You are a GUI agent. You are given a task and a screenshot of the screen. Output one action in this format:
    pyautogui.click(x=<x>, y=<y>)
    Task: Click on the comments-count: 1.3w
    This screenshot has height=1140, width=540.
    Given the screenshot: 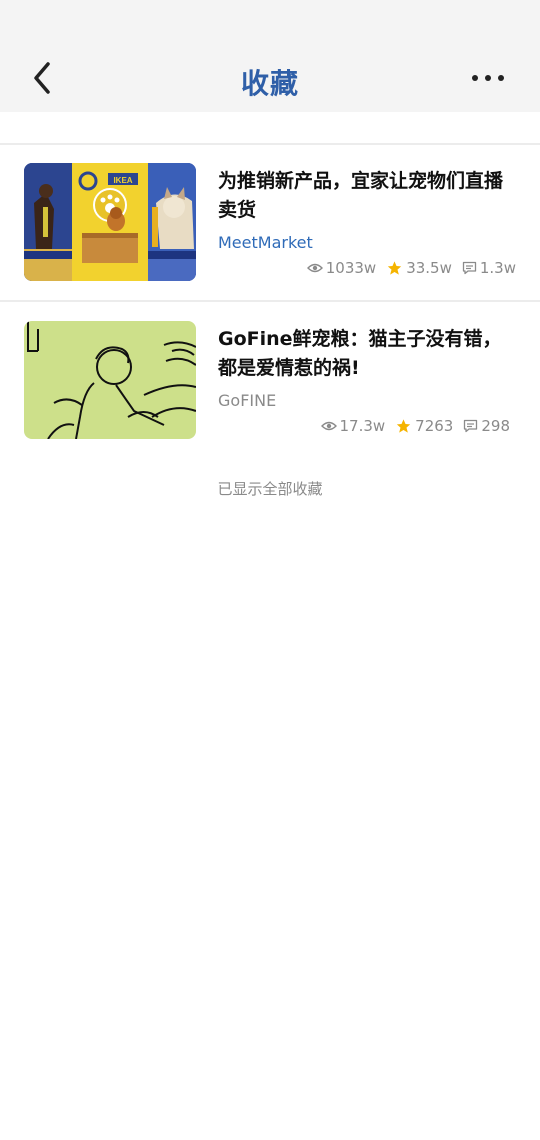 What is the action you would take?
    pyautogui.click(x=497, y=268)
    